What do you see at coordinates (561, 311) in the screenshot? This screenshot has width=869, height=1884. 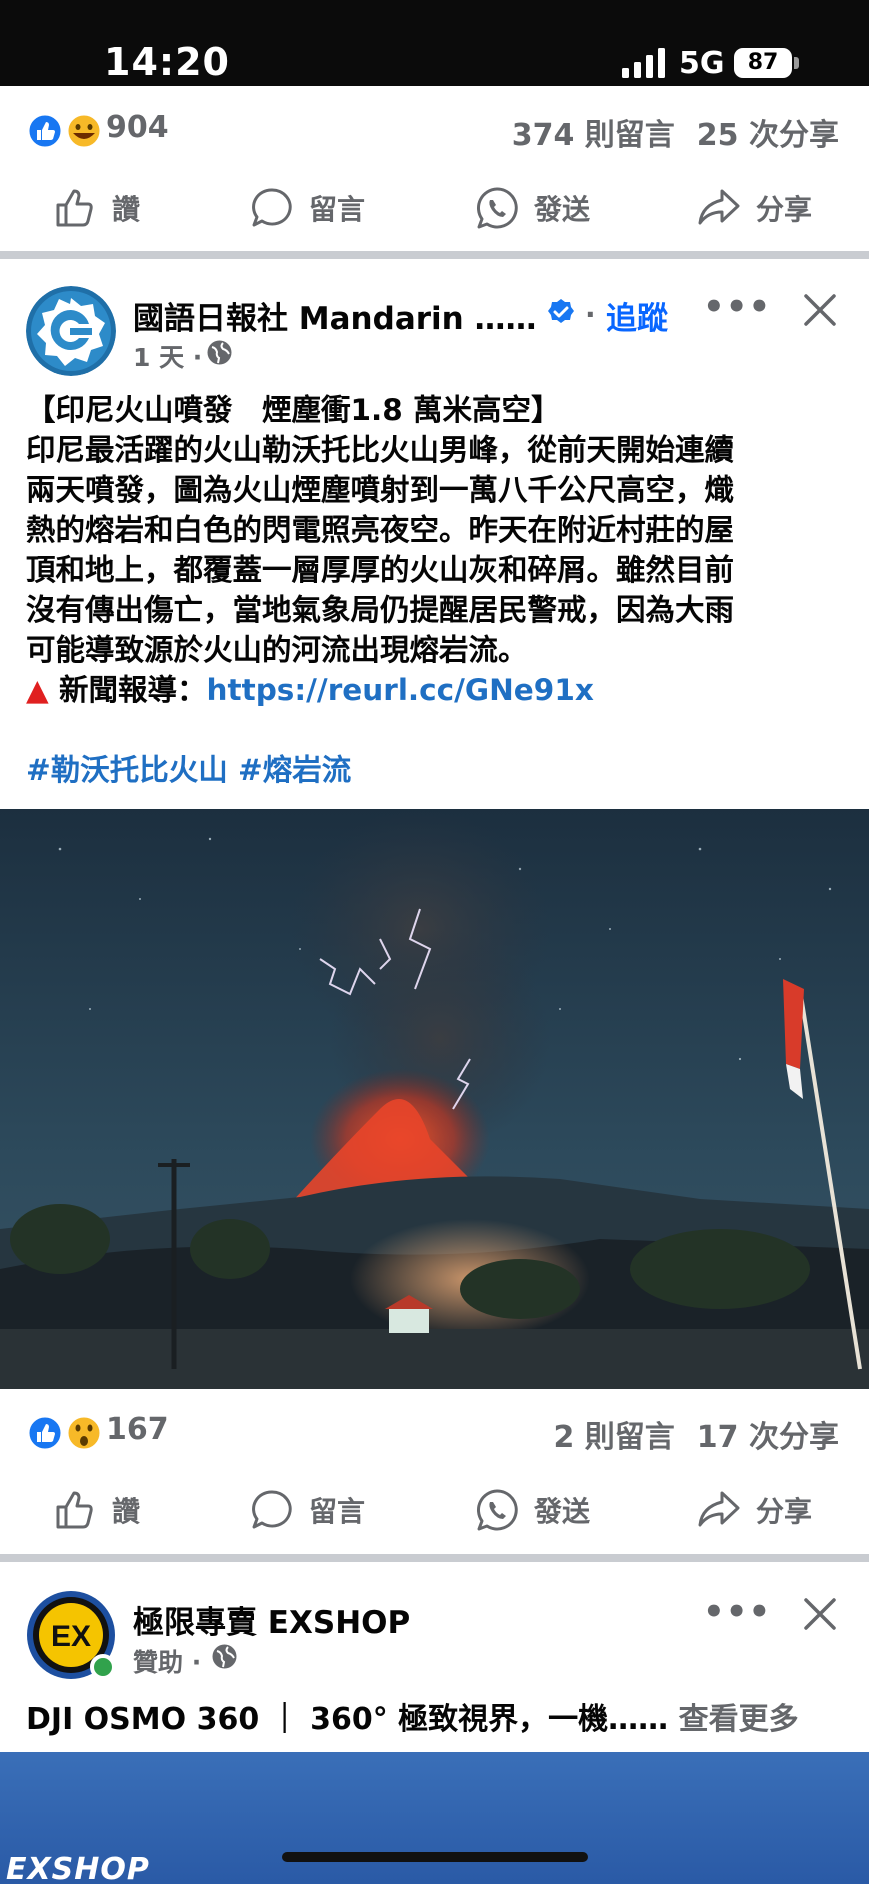 I see `verified-badge-icon` at bounding box center [561, 311].